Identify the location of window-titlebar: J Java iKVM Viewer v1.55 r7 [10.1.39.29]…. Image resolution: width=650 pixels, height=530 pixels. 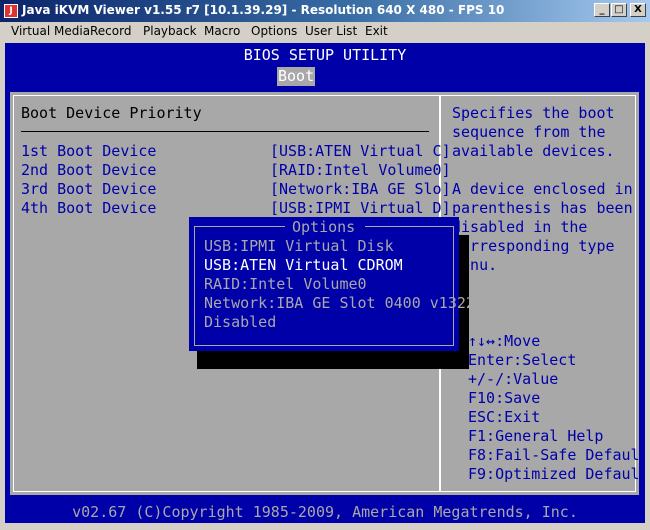
(325, 11).